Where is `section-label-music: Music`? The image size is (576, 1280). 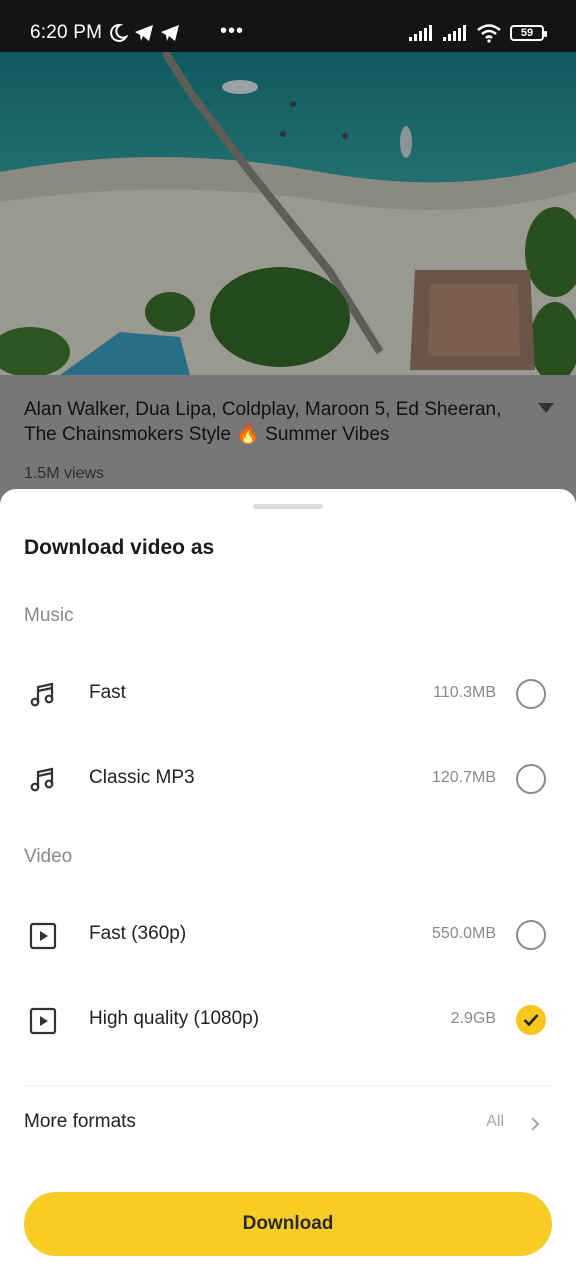 section-label-music: Music is located at coordinates (49, 615).